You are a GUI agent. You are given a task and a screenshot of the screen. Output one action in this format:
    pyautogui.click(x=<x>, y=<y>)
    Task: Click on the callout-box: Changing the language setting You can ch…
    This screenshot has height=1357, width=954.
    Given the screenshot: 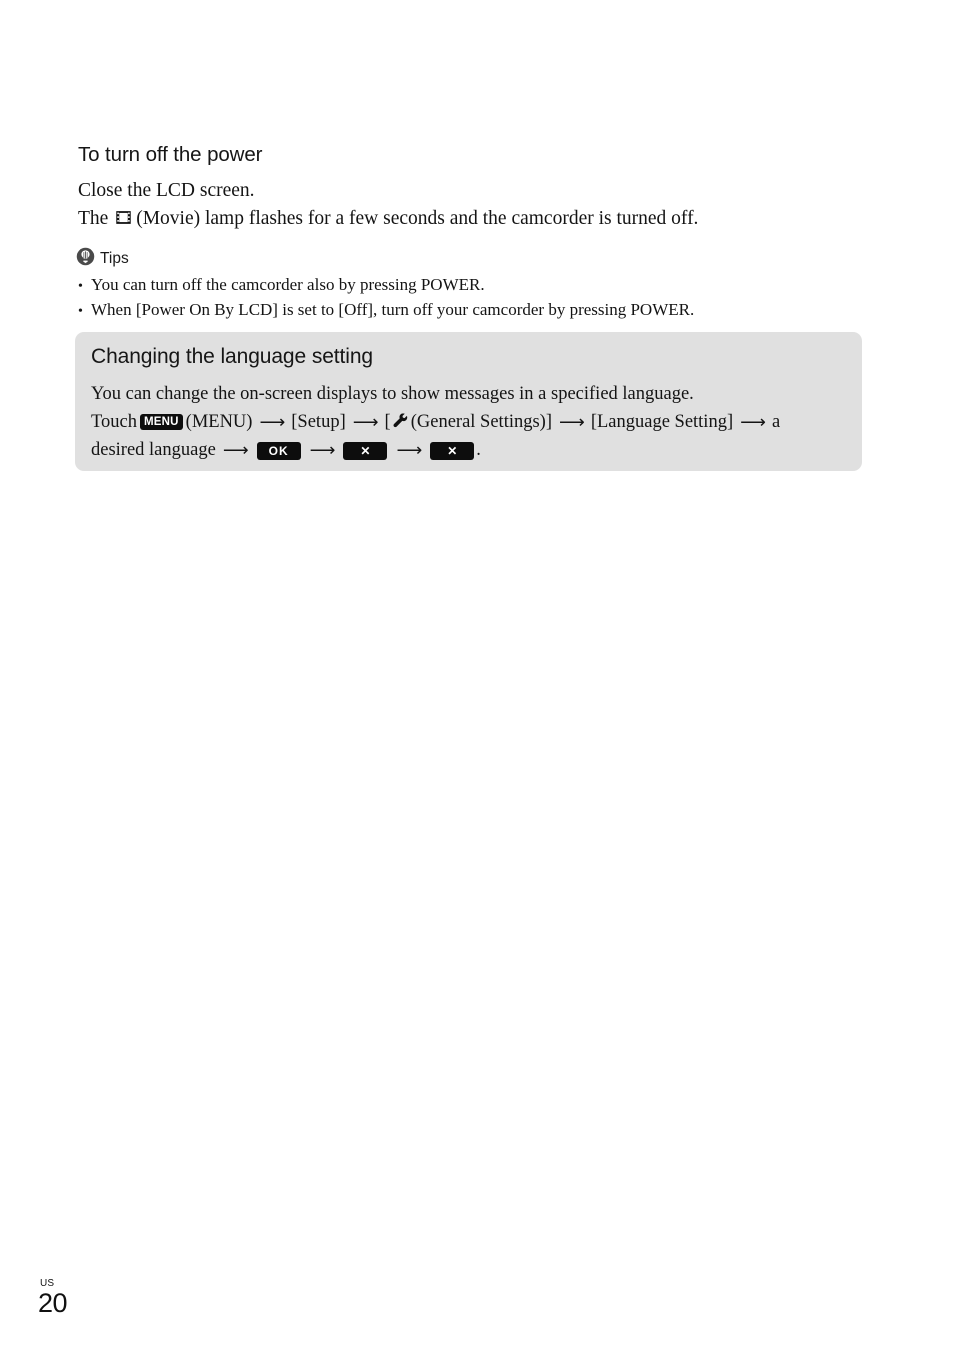 What is the action you would take?
    pyautogui.click(x=468, y=401)
    